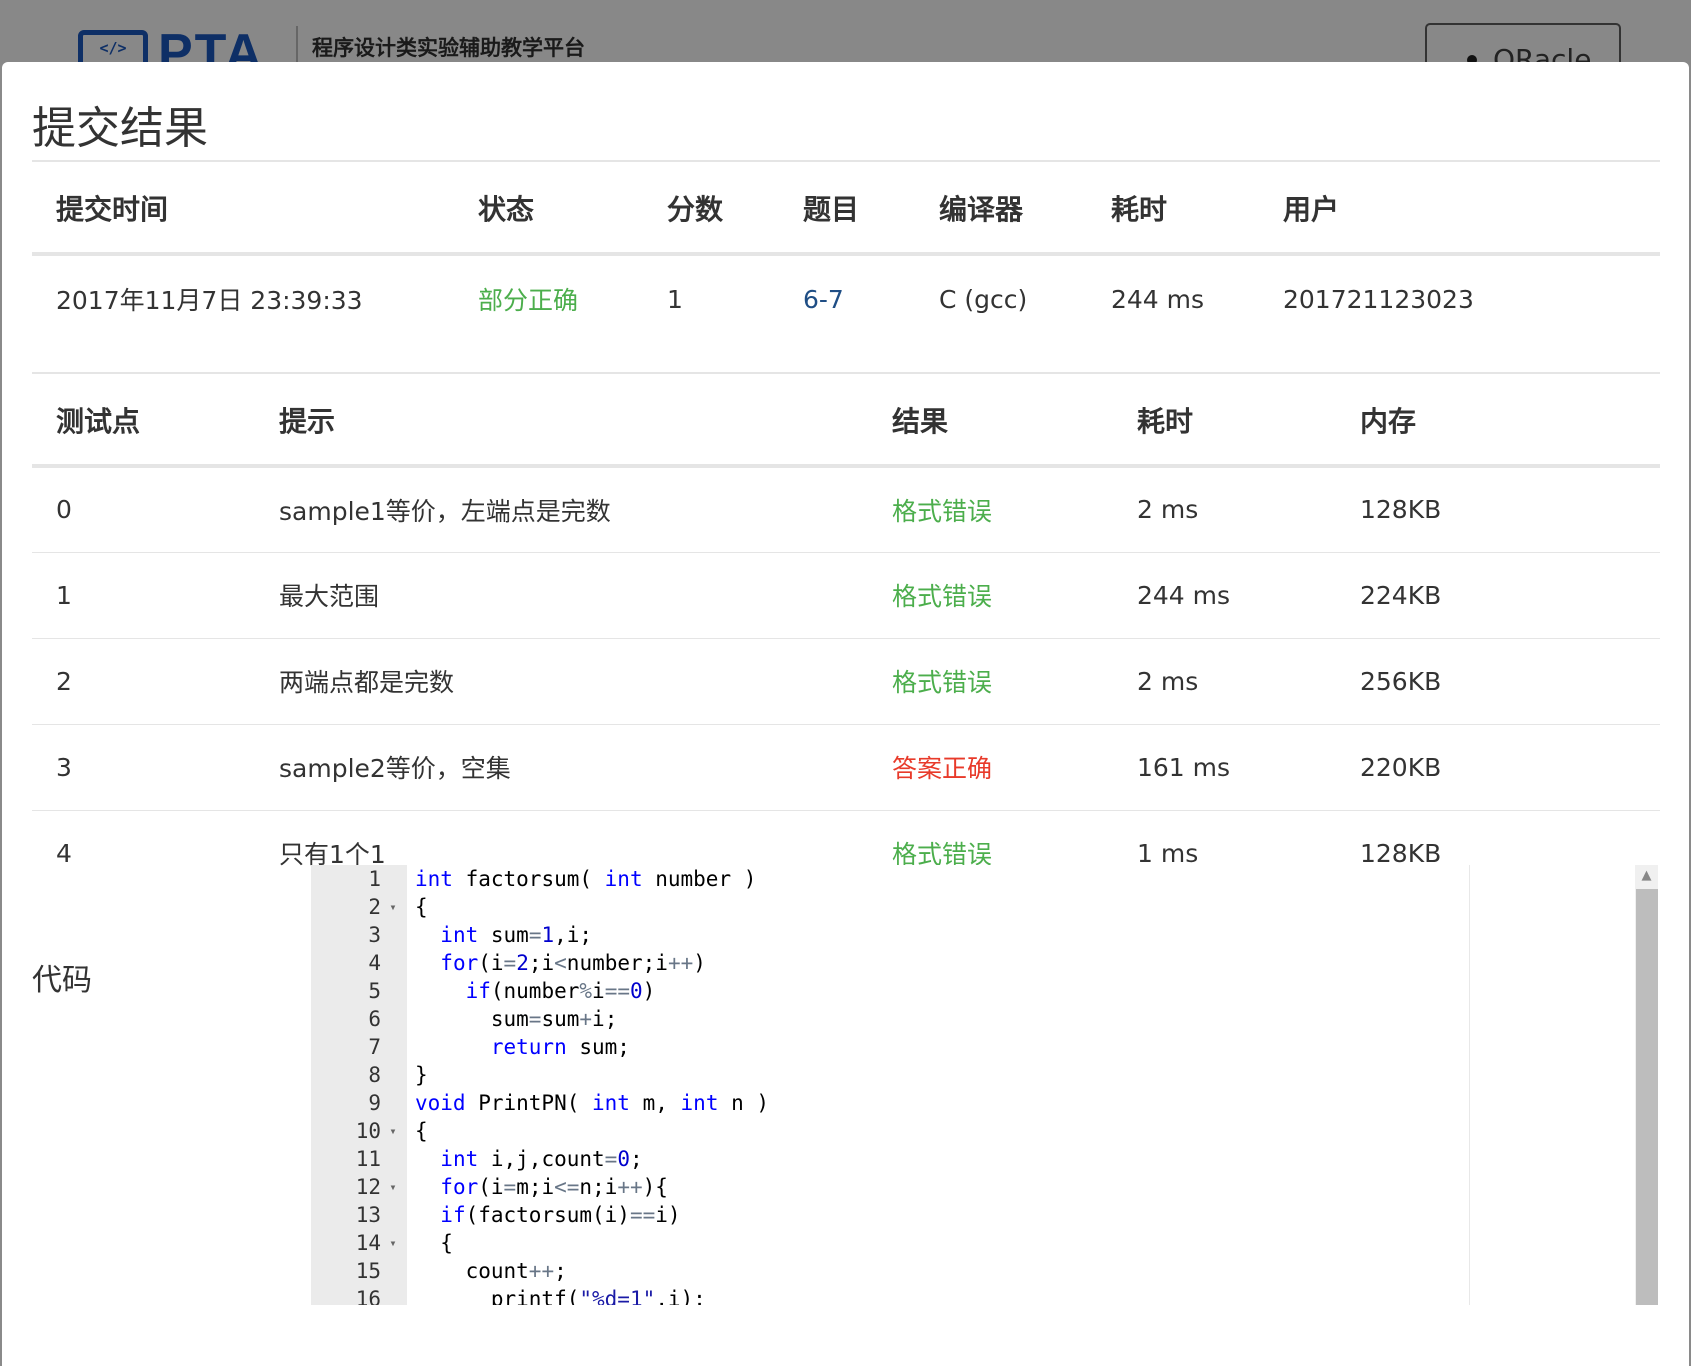 The image size is (1691, 1366). Describe the element at coordinates (1498, 681) in the screenshot. I see `test-memory: 256KB` at that location.